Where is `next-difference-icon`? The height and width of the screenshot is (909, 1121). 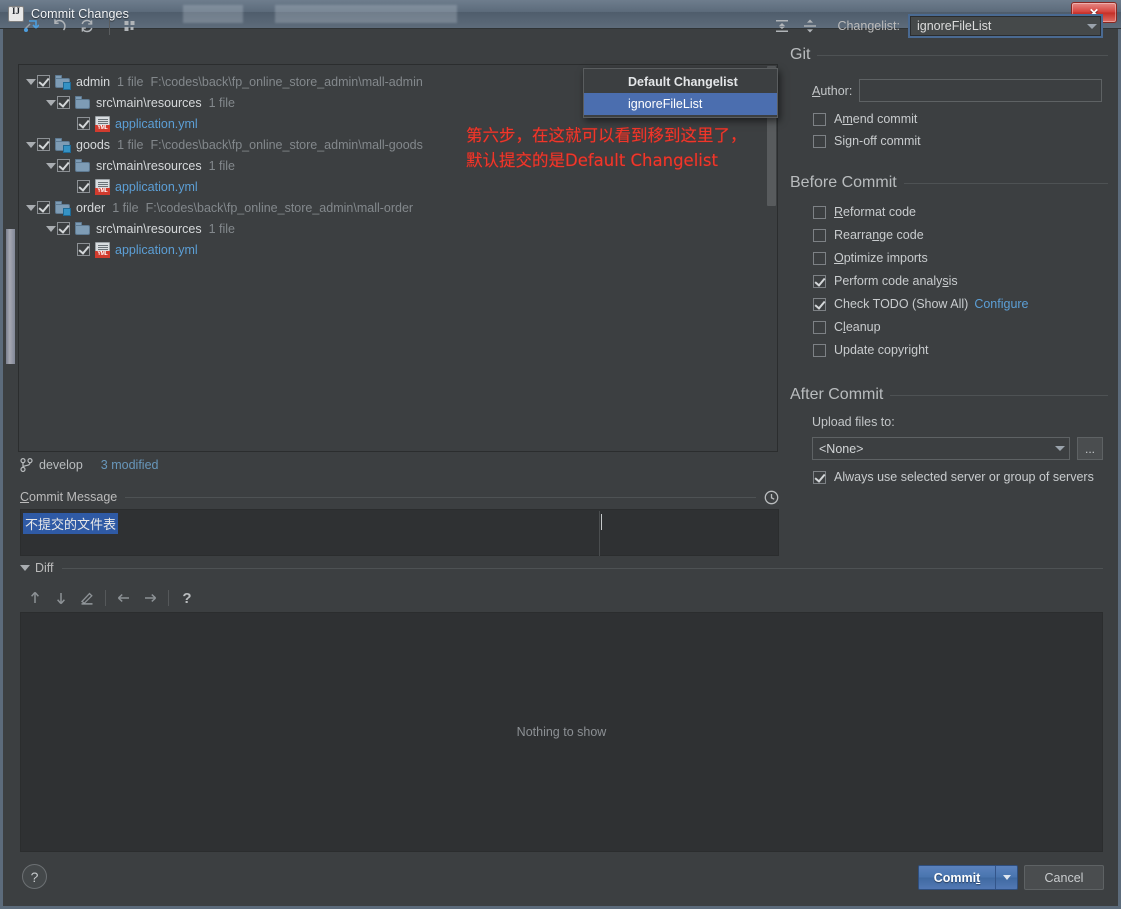
next-difference-icon is located at coordinates (61, 598).